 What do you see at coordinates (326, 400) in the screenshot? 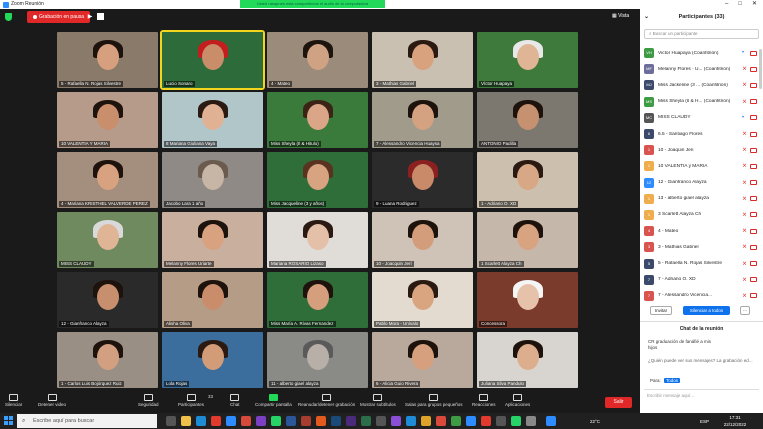
I see `record-button: Reanudar/detener grabación` at bounding box center [326, 400].